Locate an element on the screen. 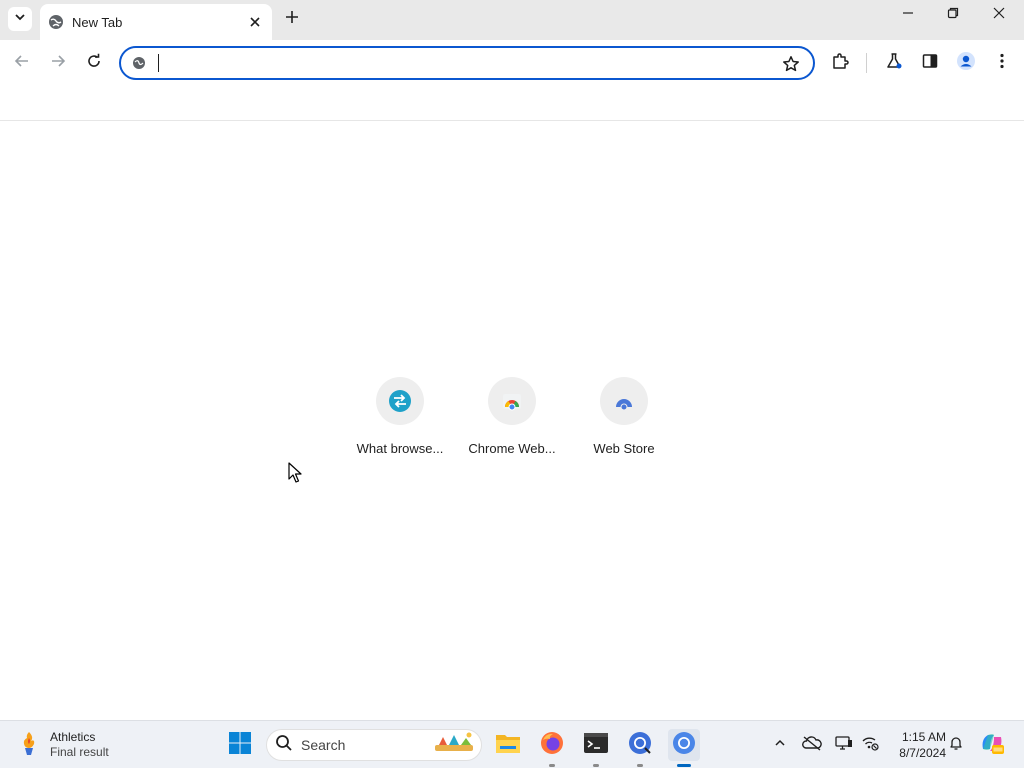  mouse-cursor is located at coordinates (295, 473).